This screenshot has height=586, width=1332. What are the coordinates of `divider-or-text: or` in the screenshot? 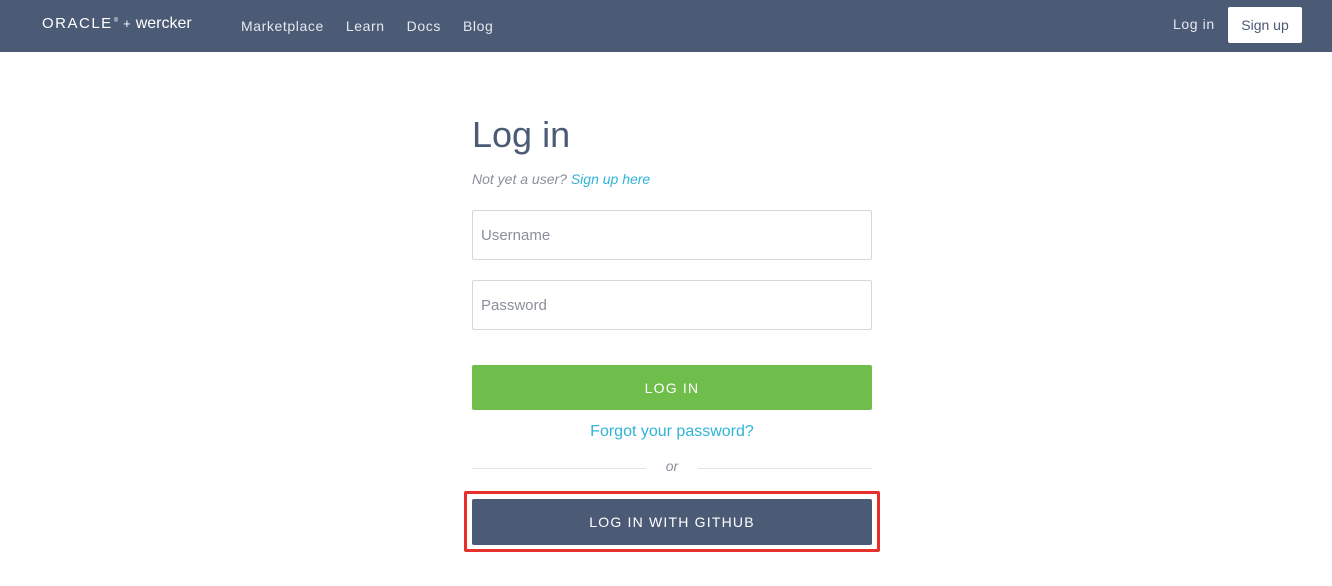 It's located at (672, 466).